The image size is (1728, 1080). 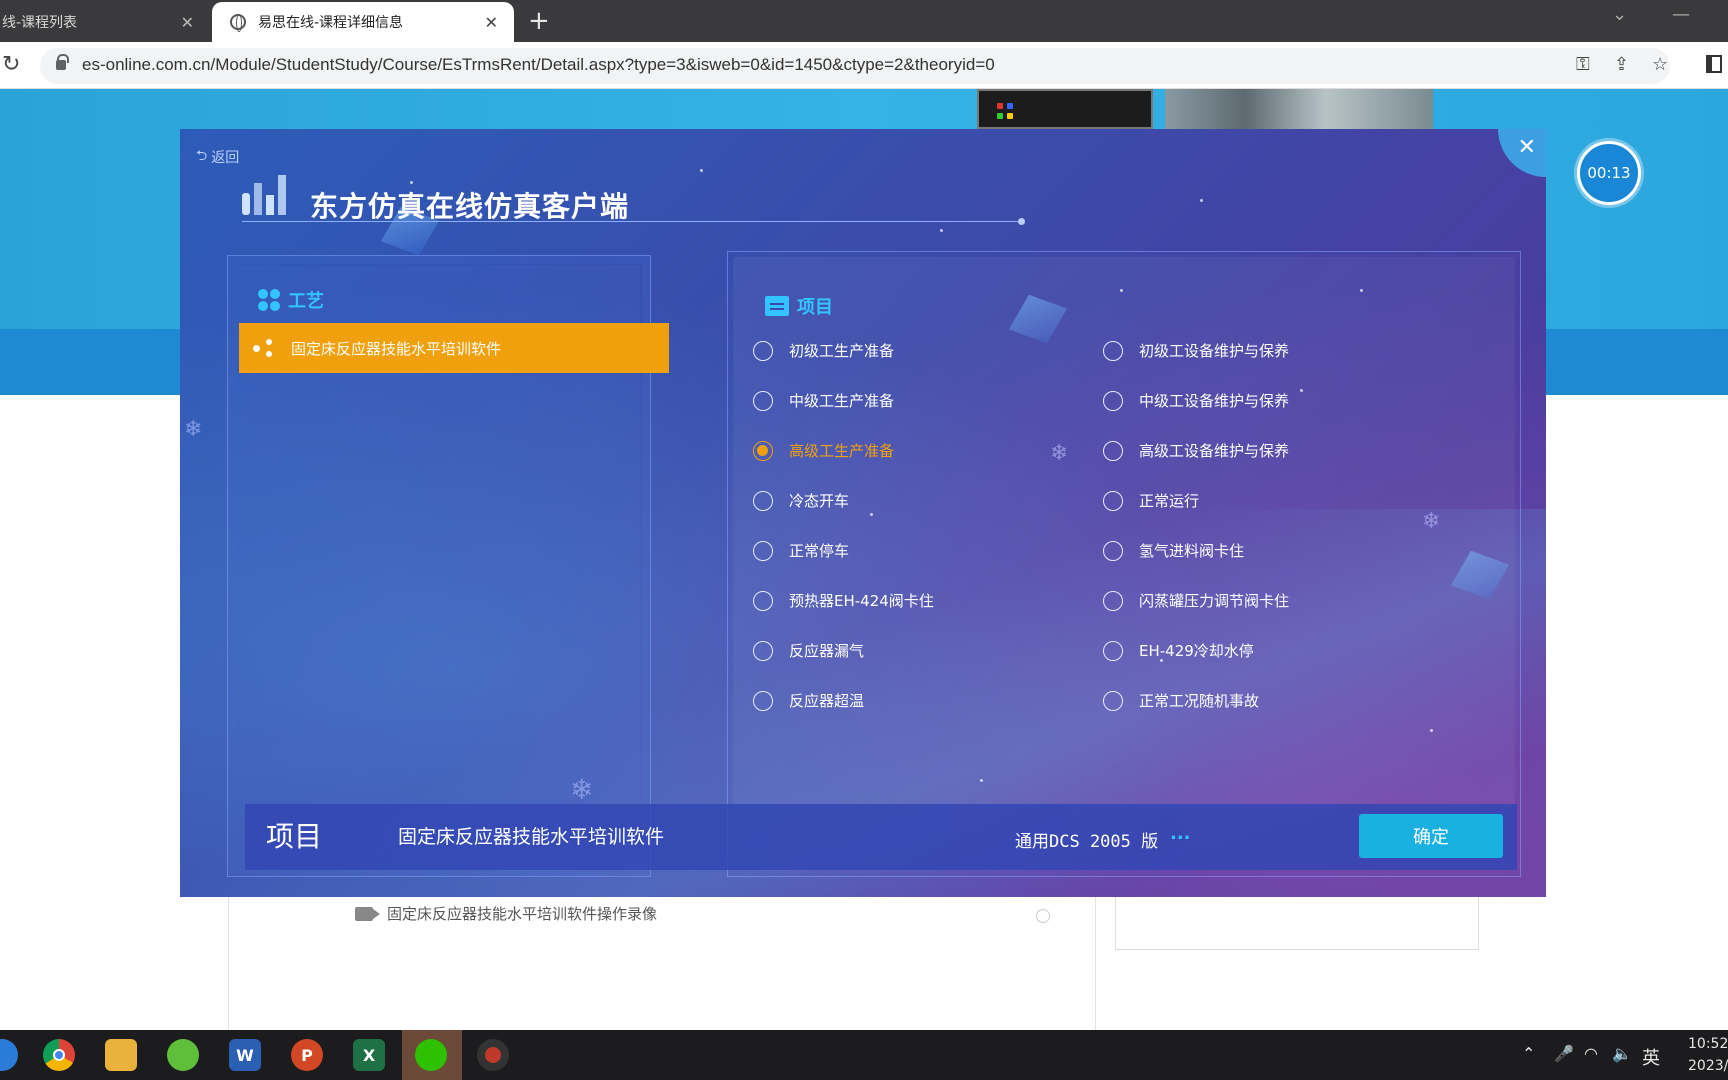 I want to click on footer-version: 通用DCS 2005 版, so click(x=1087, y=842).